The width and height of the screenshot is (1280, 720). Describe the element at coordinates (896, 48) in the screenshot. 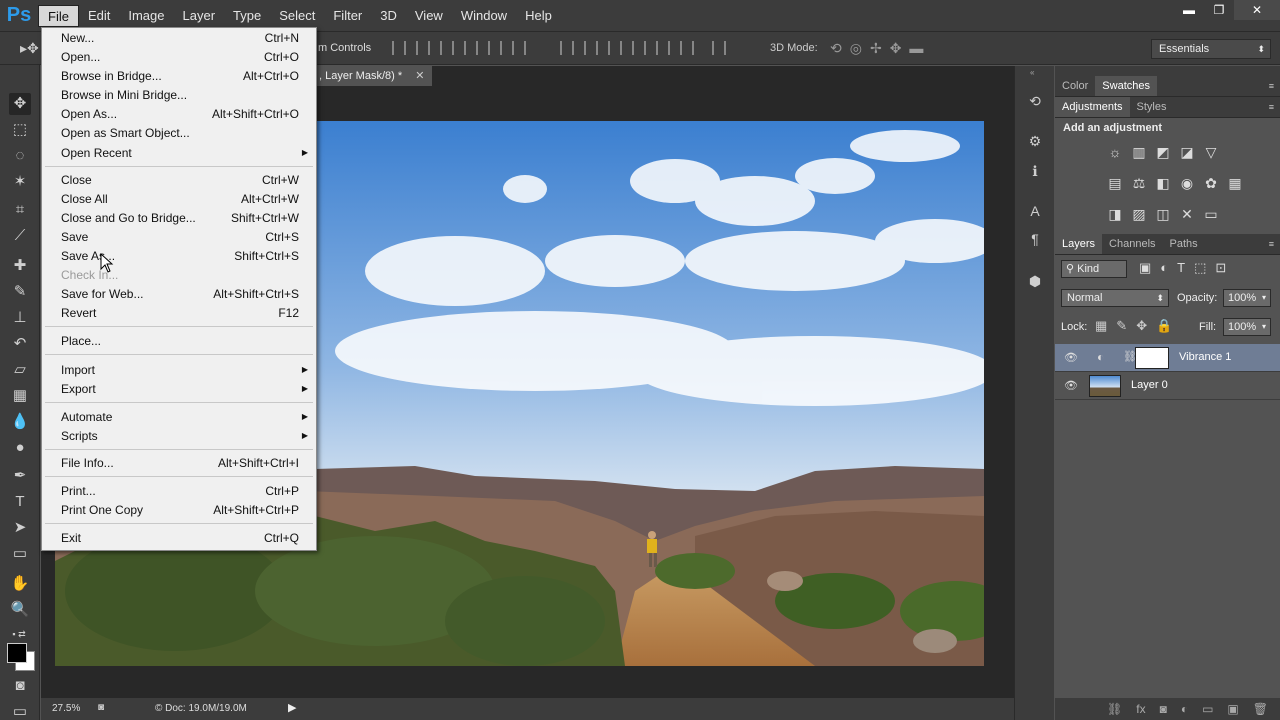

I see `3d-slide-icon: ✥` at that location.